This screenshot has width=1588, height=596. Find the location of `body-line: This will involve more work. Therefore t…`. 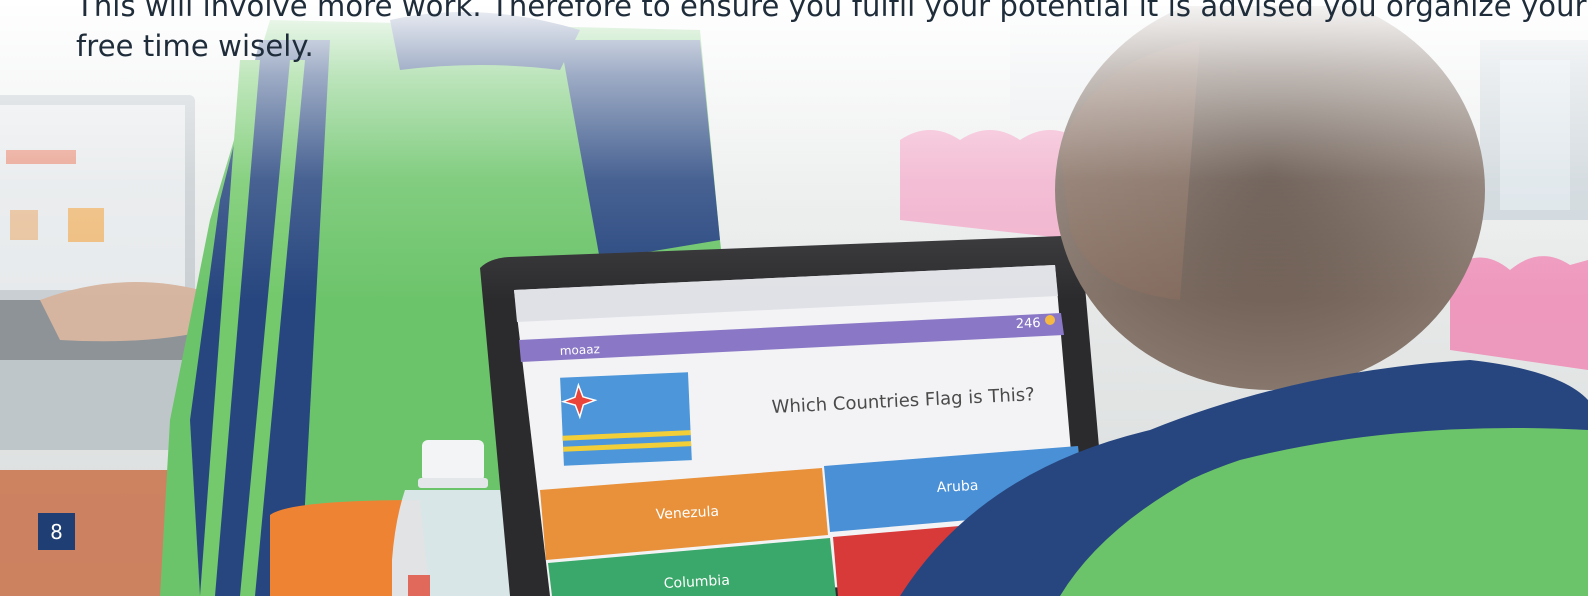

body-line: This will involve more work. Therefore t… is located at coordinates (831, 11).